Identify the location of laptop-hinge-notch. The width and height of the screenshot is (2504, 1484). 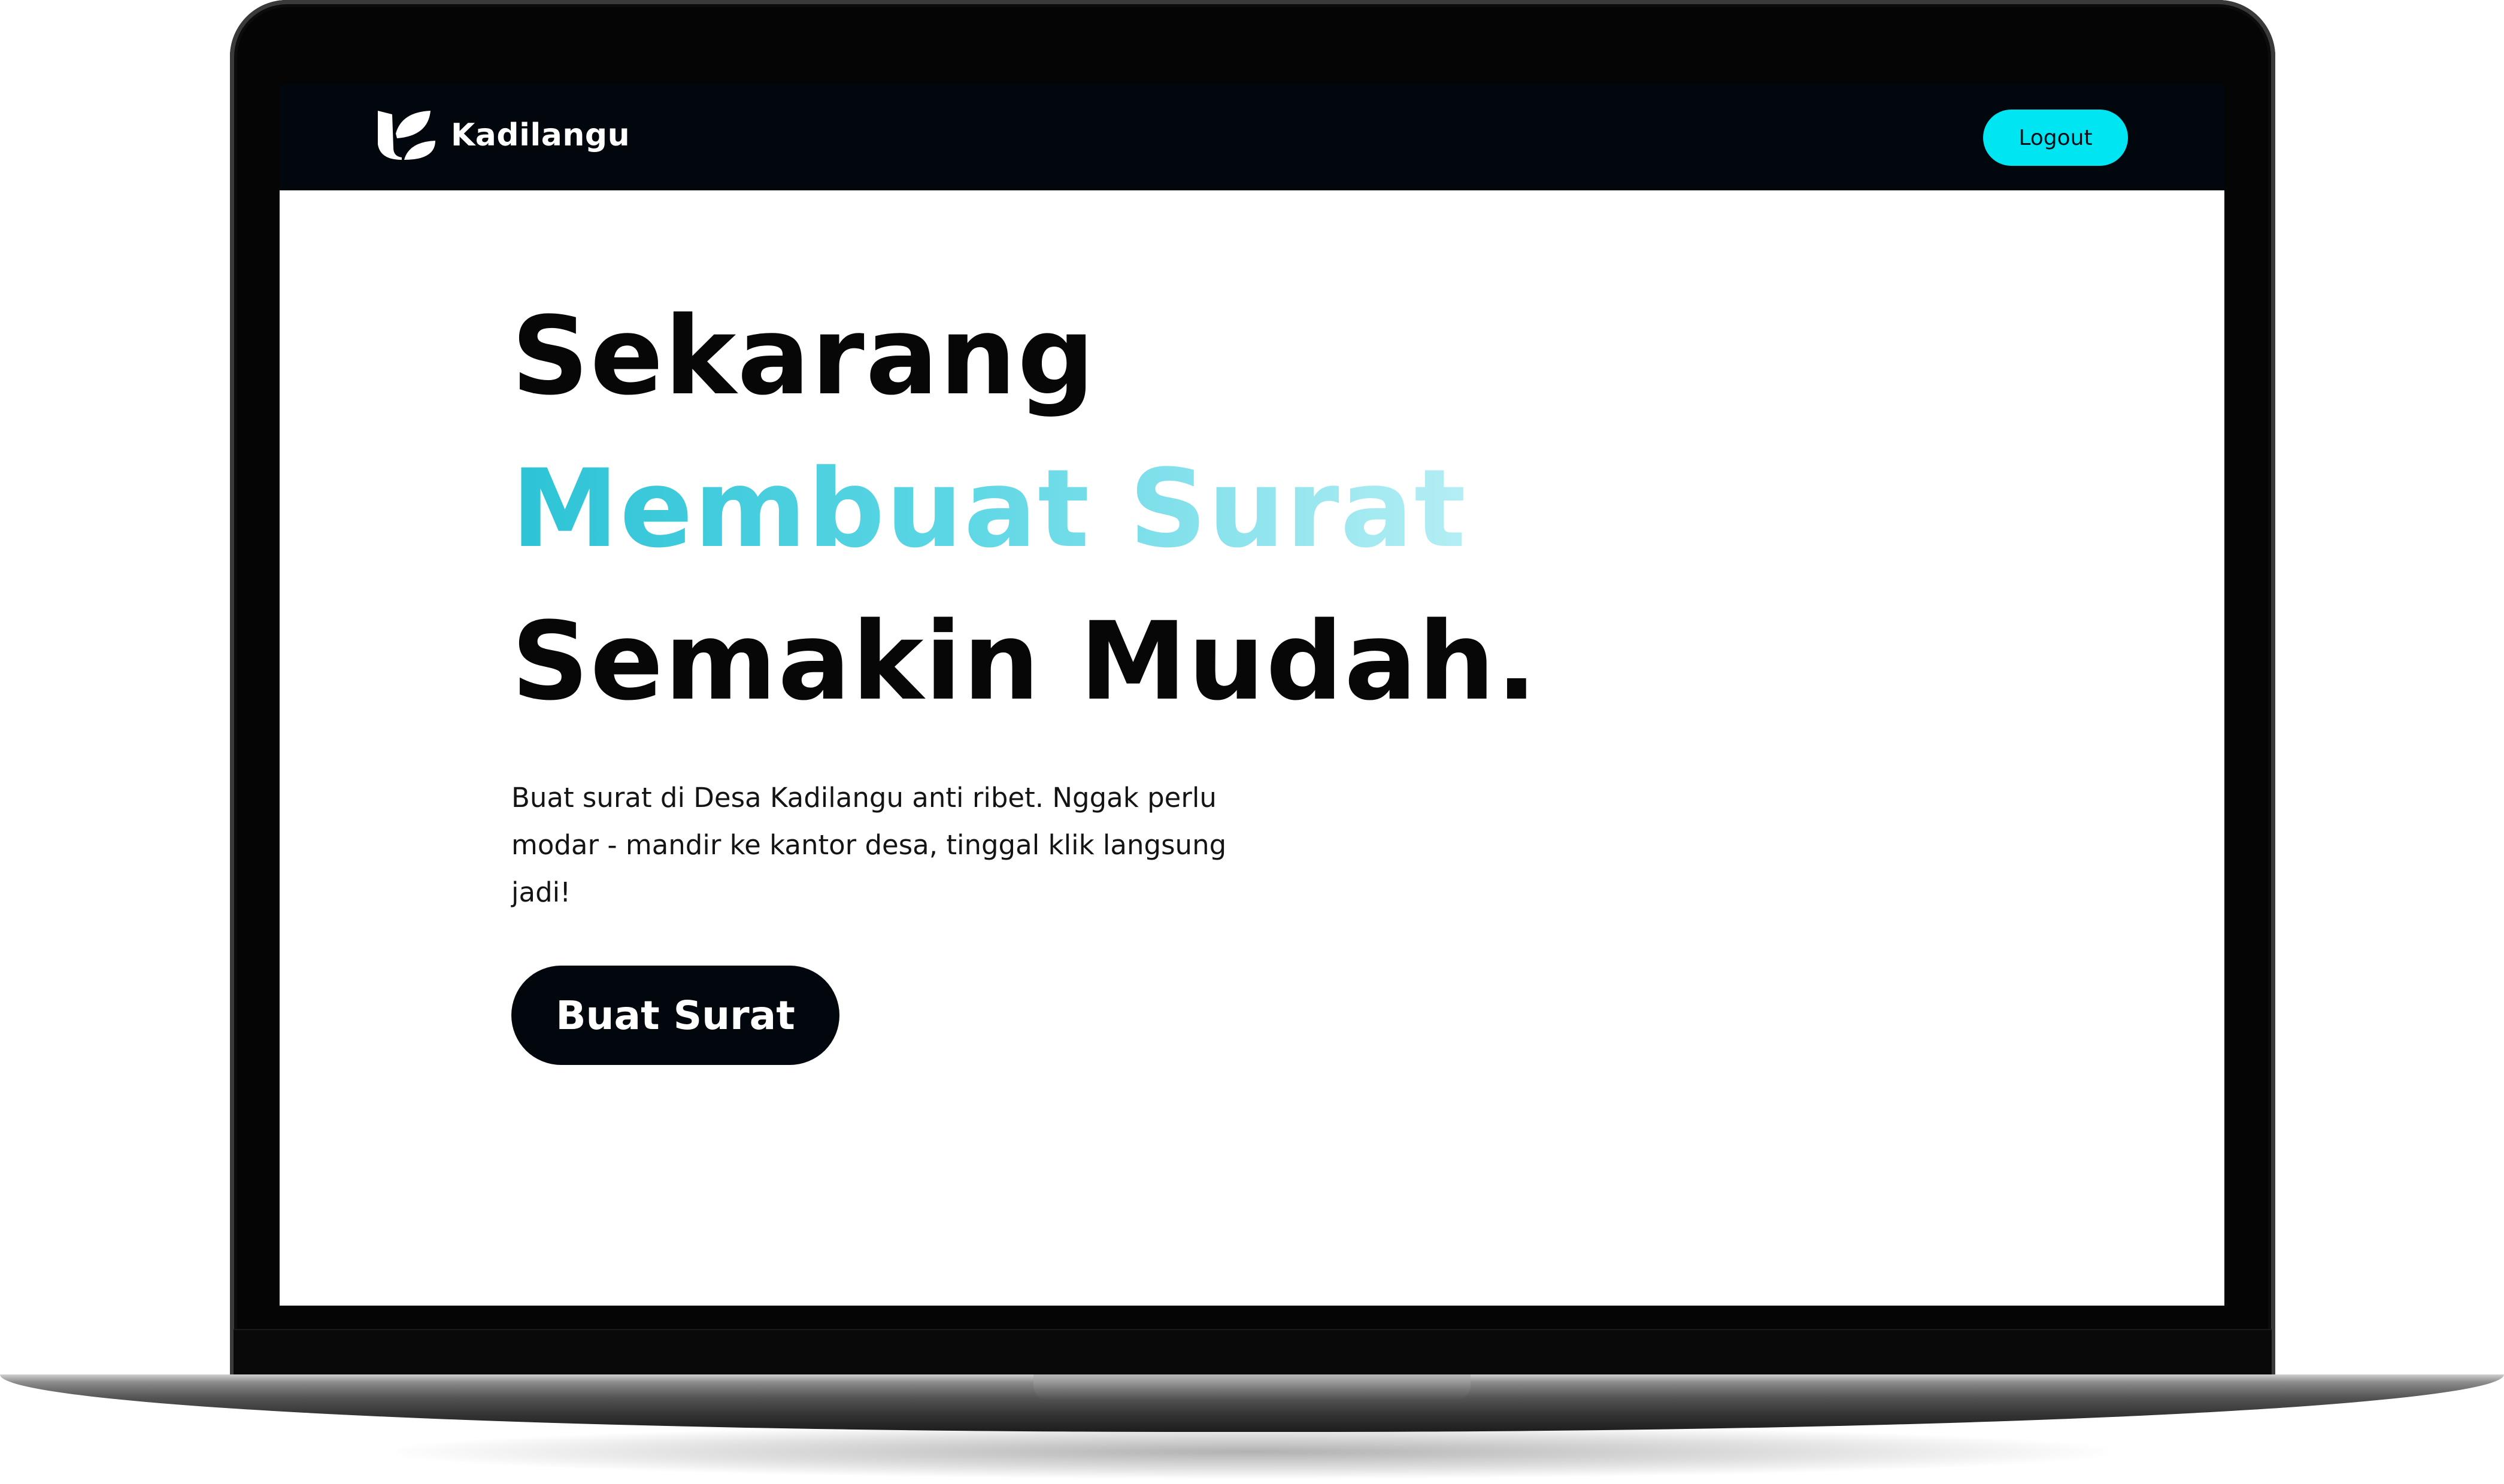
(1252, 1387).